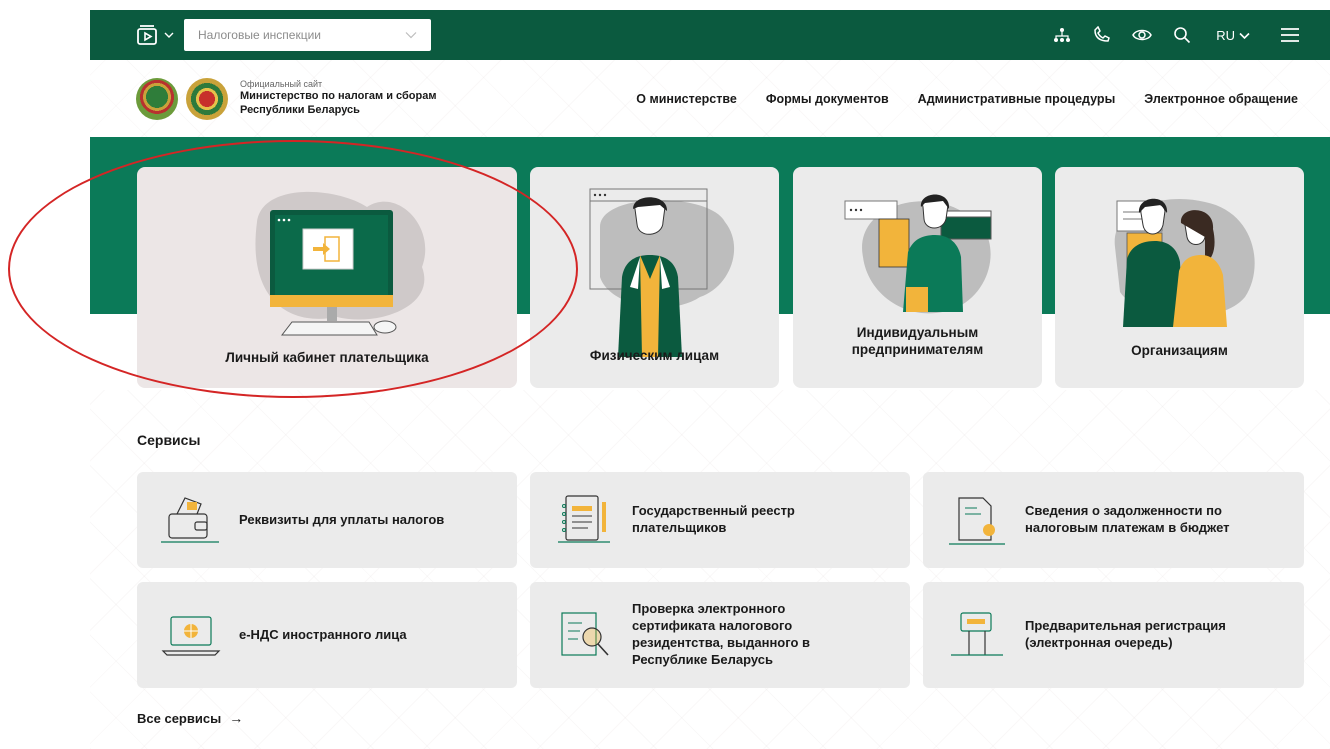 This screenshot has width=1330, height=749. I want to click on services-heading: Сервисы, so click(169, 440).